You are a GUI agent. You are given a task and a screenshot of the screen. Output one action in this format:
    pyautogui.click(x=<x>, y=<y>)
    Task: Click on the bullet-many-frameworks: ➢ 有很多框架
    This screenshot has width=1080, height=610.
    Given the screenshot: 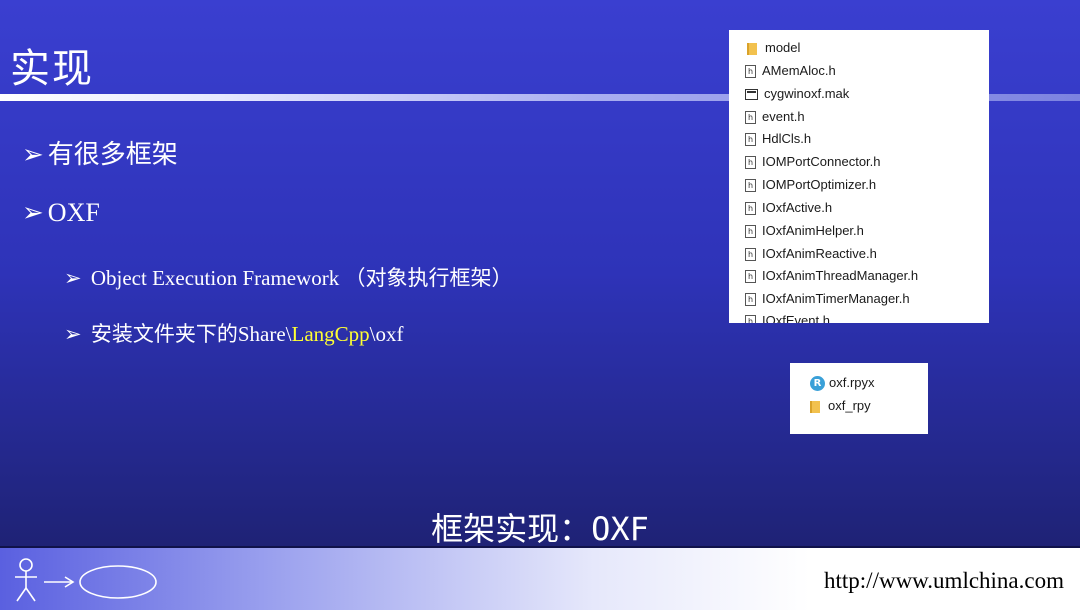 What is the action you would take?
    pyautogui.click(x=100, y=152)
    